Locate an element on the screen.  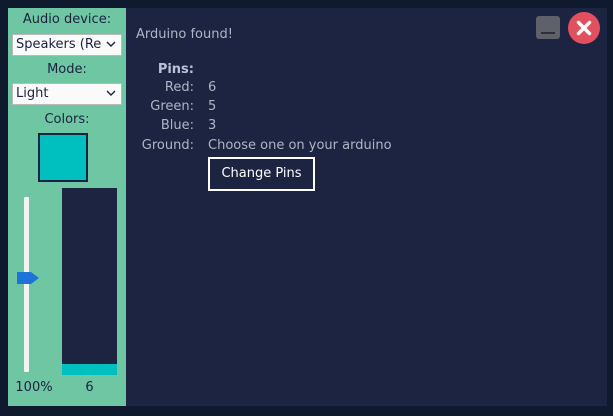
status-text: Arduino found! is located at coordinates (184, 34).